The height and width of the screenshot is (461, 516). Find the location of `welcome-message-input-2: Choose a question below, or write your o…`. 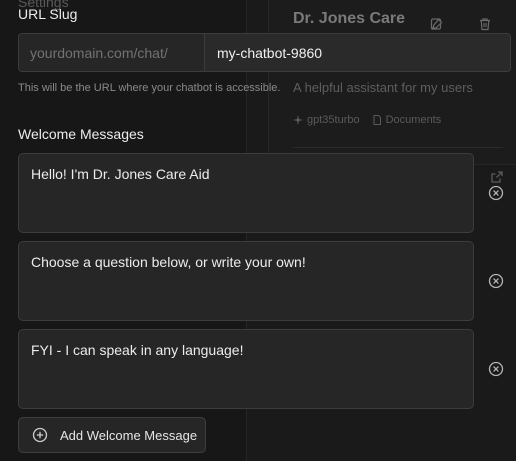

welcome-message-input-2: Choose a question below, or write your o… is located at coordinates (246, 281).